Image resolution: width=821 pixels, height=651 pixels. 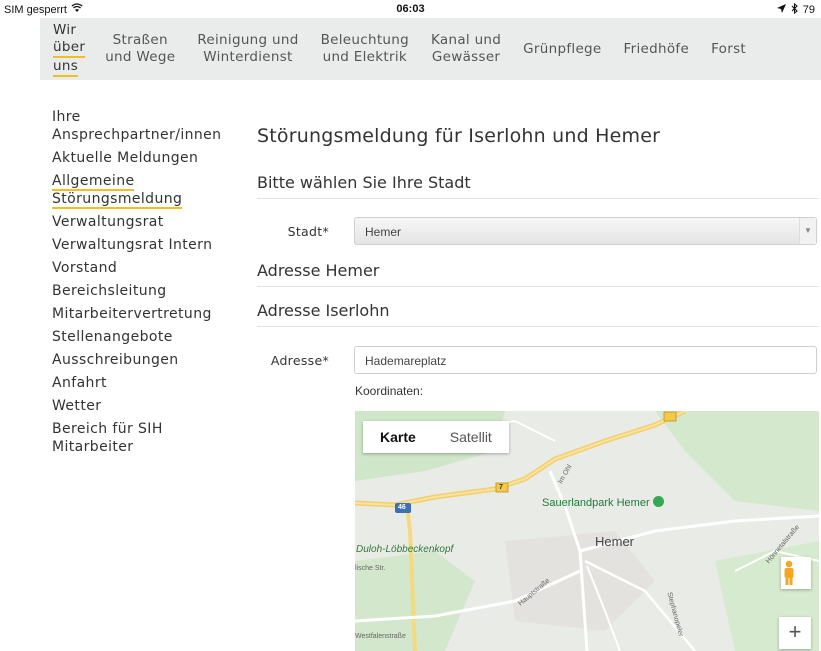 I want to click on city-label: Stadt*, so click(x=308, y=231).